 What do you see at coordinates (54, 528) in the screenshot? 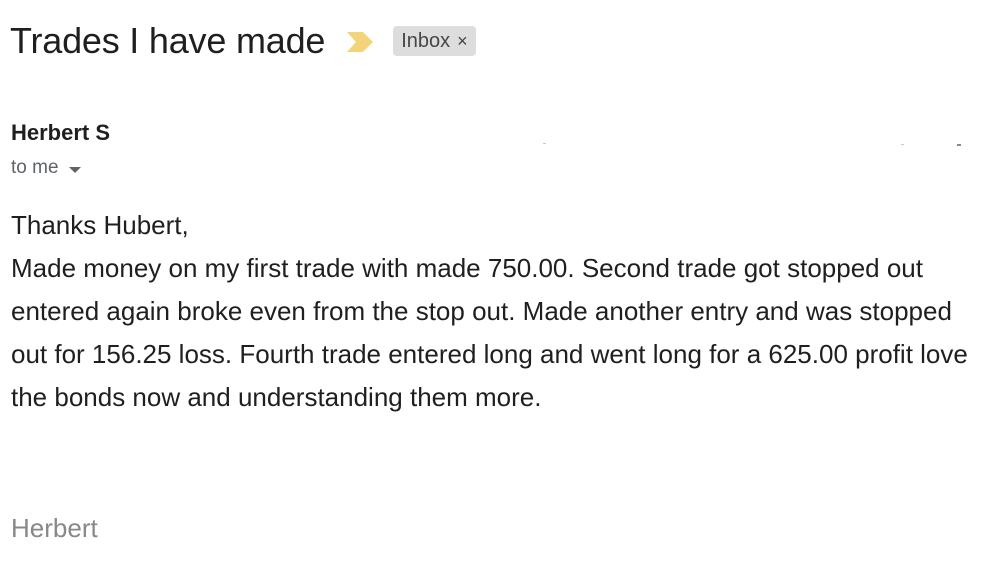
I see `email-signature: Herbert` at bounding box center [54, 528].